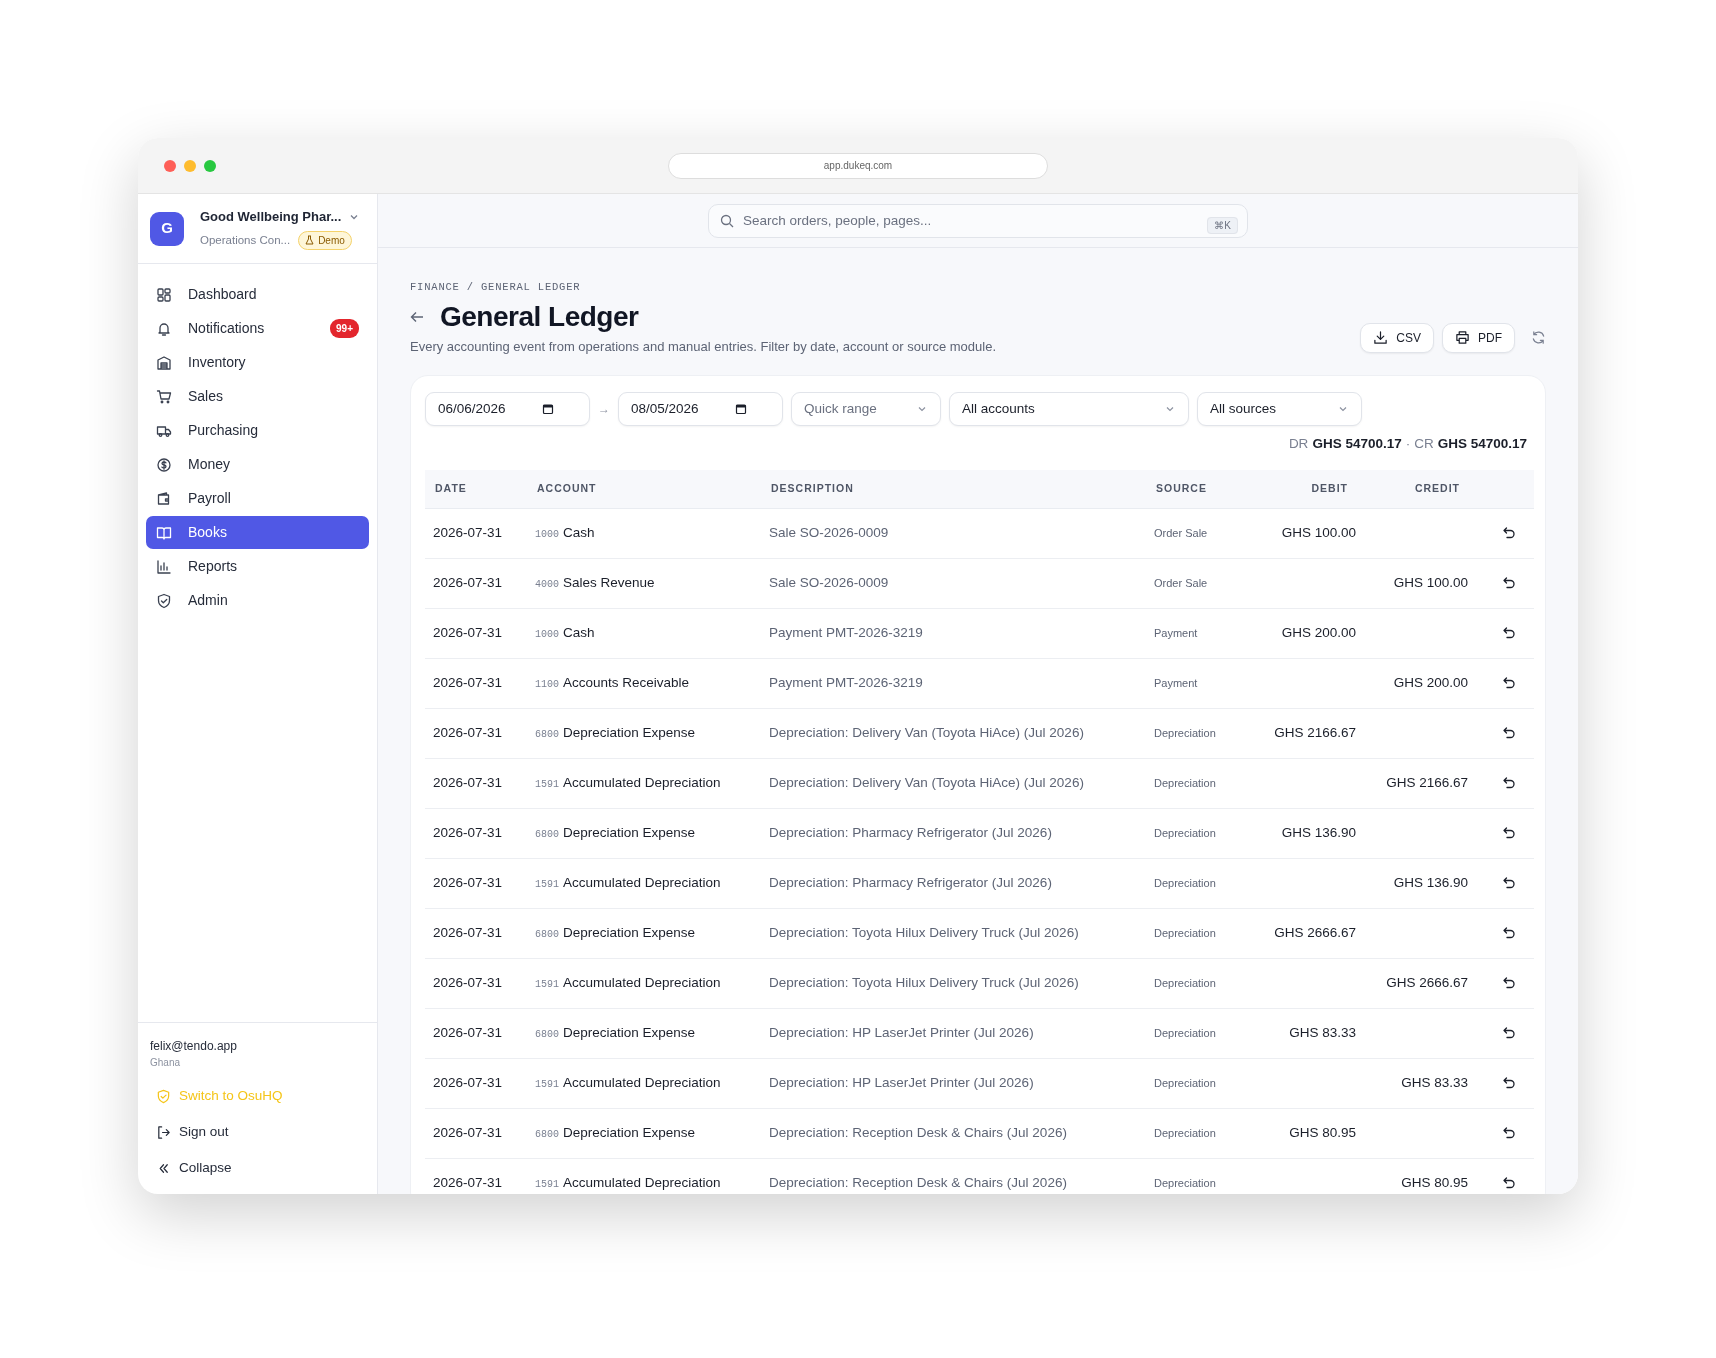  What do you see at coordinates (953, 733) in the screenshot?
I see `table-cell: Depreciation: Delivery Van (Toyota HiAce) (Jul 2026)` at bounding box center [953, 733].